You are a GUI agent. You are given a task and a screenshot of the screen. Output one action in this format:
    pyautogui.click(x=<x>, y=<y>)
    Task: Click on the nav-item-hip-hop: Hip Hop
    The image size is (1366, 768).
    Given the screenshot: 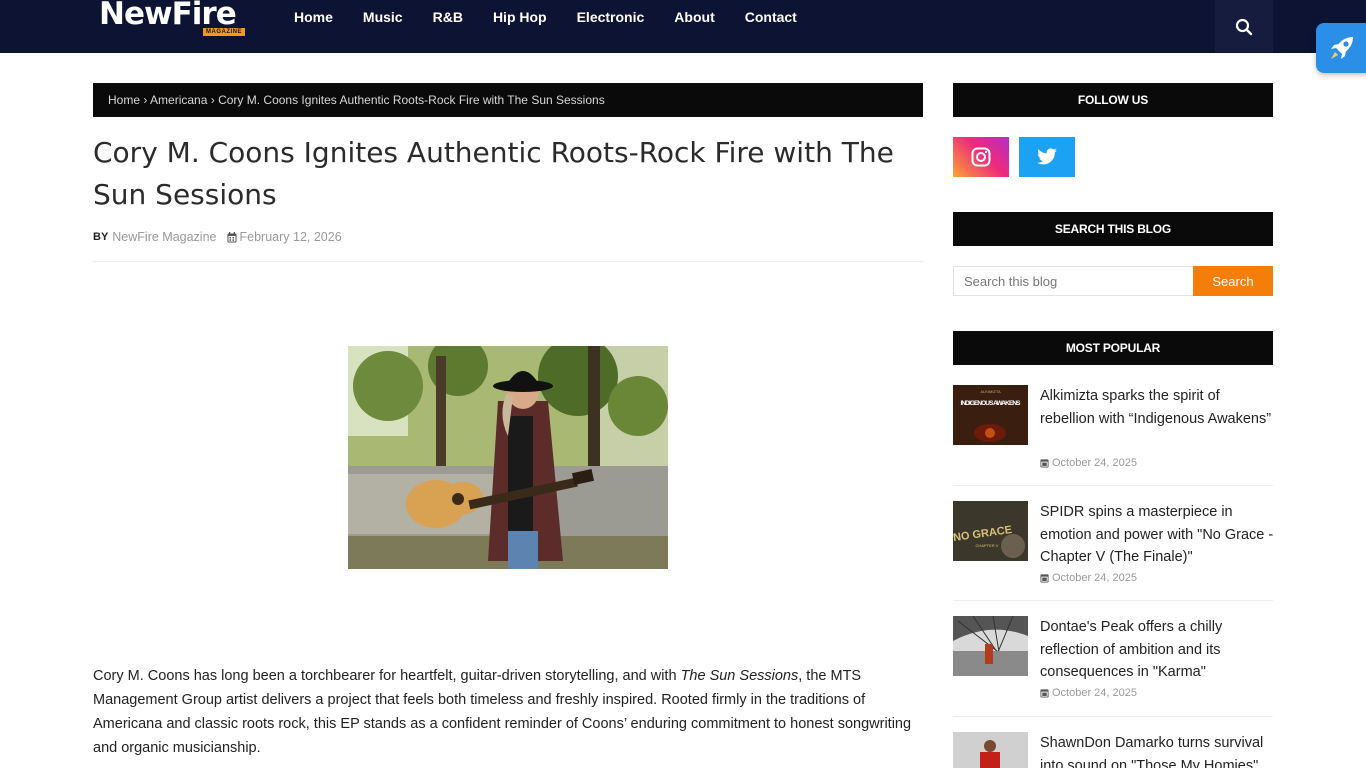 What is the action you would take?
    pyautogui.click(x=520, y=17)
    